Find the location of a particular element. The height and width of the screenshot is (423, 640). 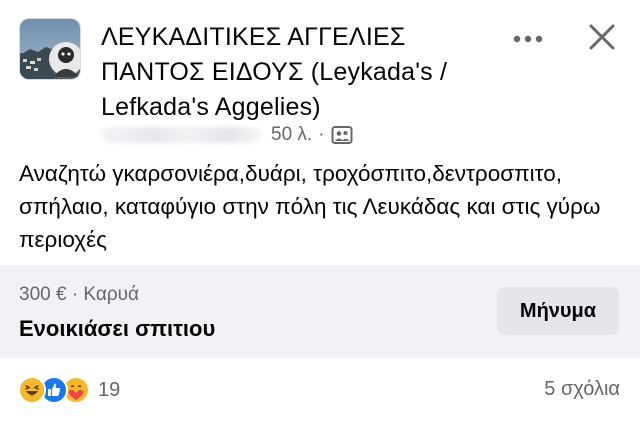

comments-count: 5 σχόλια is located at coordinates (582, 389).